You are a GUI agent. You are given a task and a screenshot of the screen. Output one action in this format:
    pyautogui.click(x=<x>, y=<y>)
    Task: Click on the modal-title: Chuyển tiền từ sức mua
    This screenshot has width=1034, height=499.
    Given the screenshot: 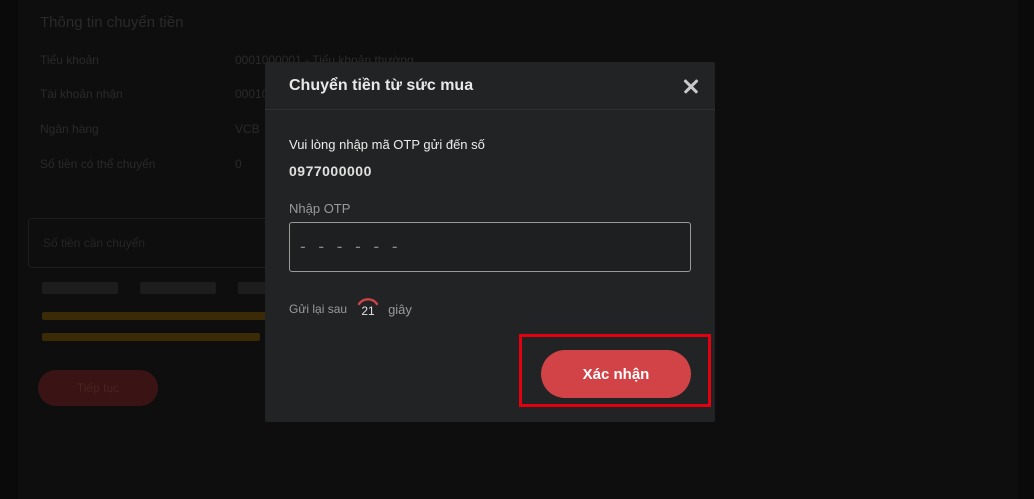 What is the action you would take?
    pyautogui.click(x=381, y=85)
    